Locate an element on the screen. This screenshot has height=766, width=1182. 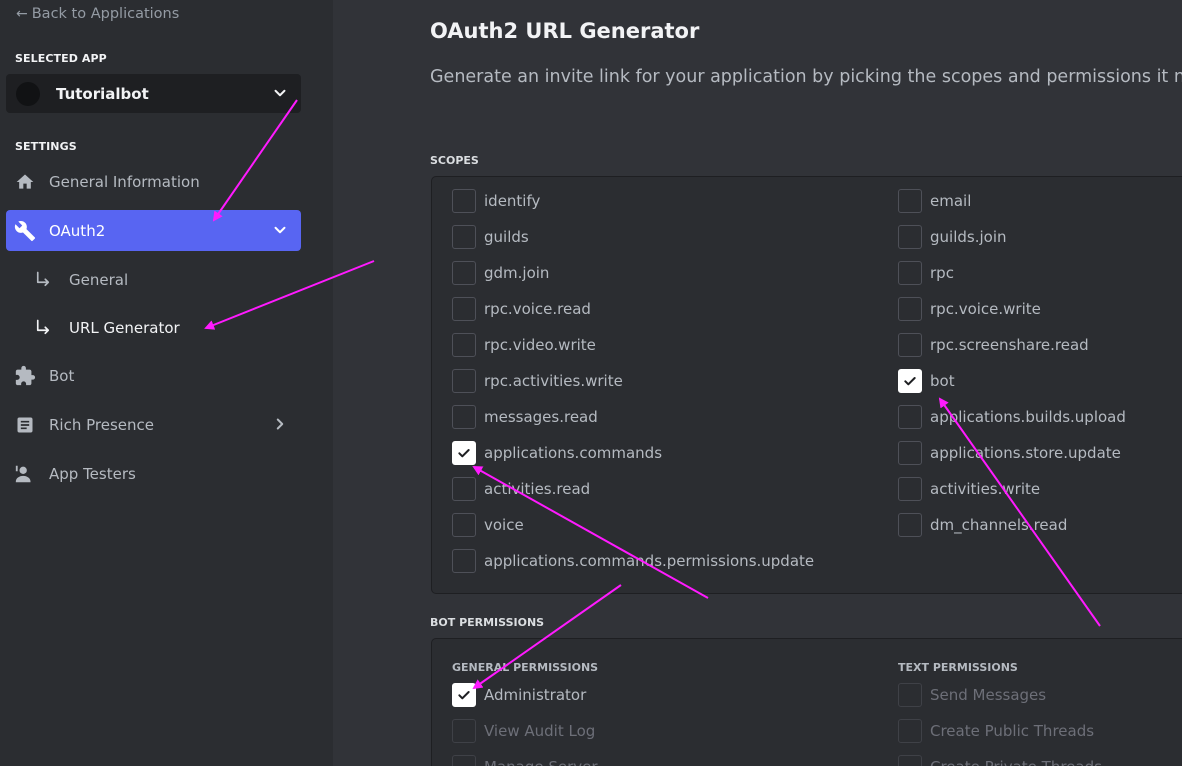
app-name: Tutorialbot is located at coordinates (102, 93).